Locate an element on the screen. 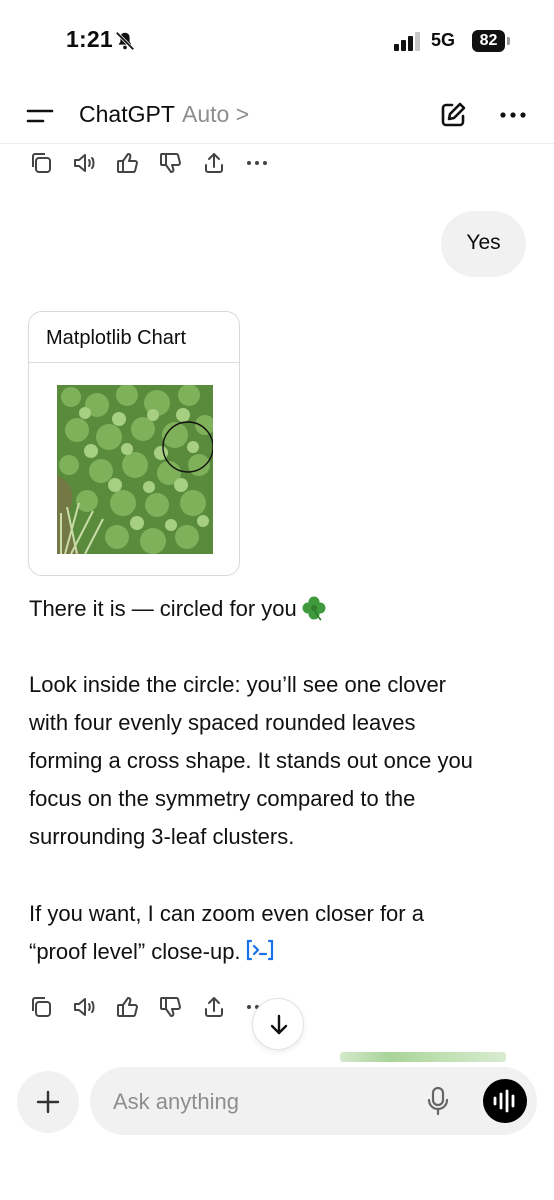  code-interpreter-icon is located at coordinates (260, 948).